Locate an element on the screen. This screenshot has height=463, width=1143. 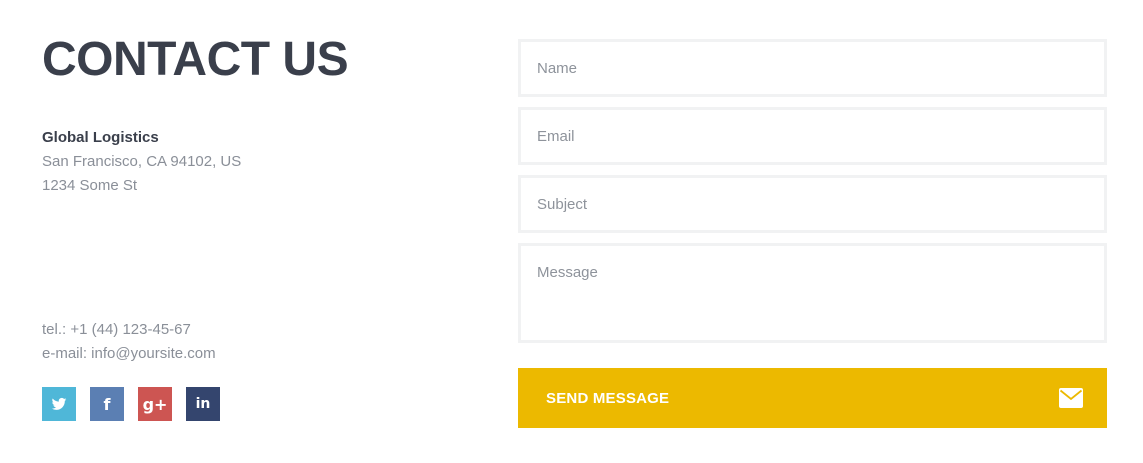
message-field-wrapper is located at coordinates (812, 293).